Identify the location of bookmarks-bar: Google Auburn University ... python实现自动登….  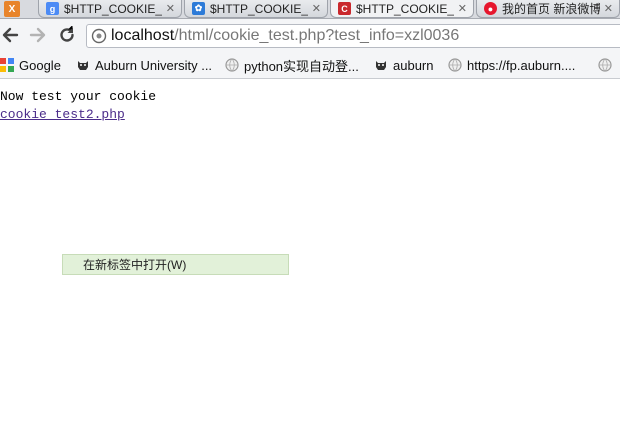
(310, 65).